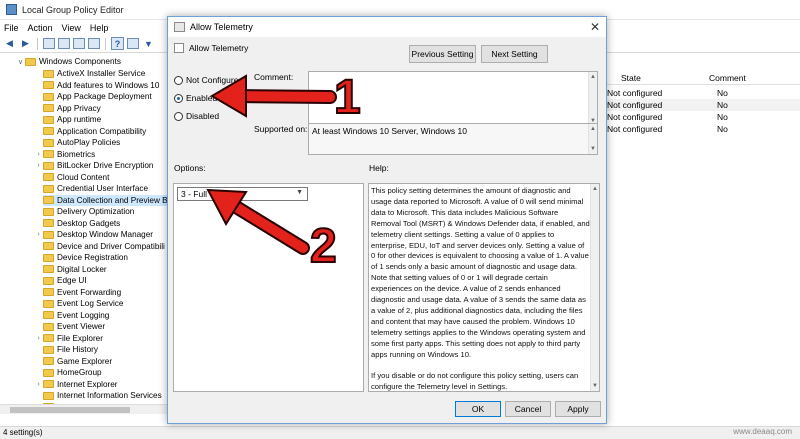 This screenshot has height=439, width=800. What do you see at coordinates (592, 139) in the screenshot?
I see `supported-scrollbar: ▲ ▼` at bounding box center [592, 139].